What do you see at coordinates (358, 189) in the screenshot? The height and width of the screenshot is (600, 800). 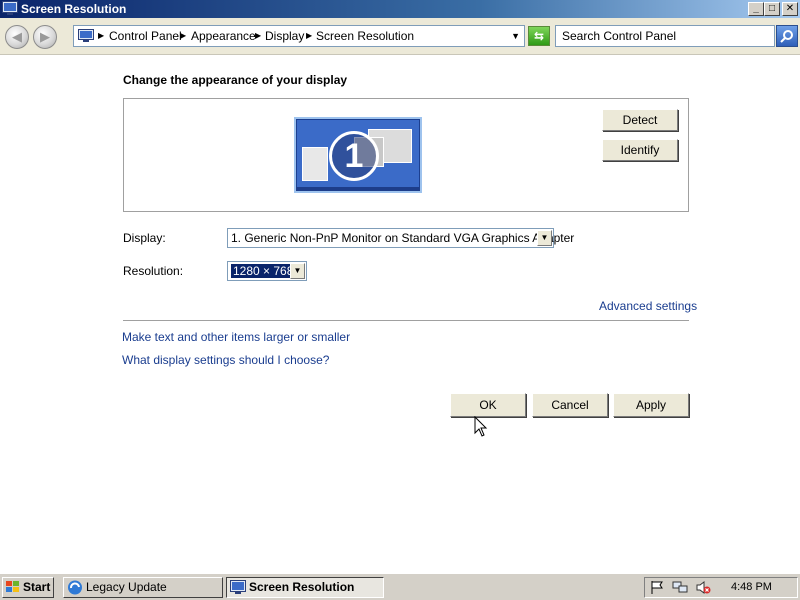 I see `preview-taskbar` at bounding box center [358, 189].